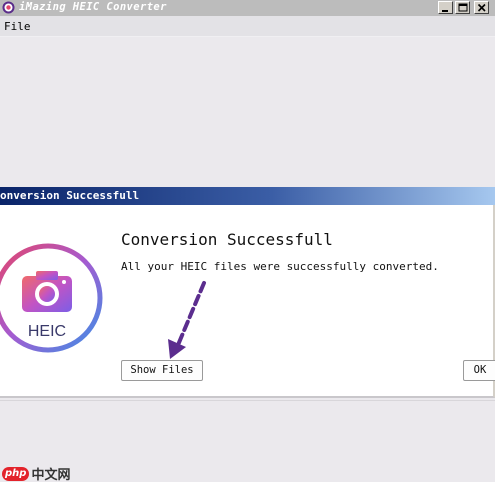 The height and width of the screenshot is (482, 495). Describe the element at coordinates (162, 370) in the screenshot. I see `show-files-button: Show Files` at that location.